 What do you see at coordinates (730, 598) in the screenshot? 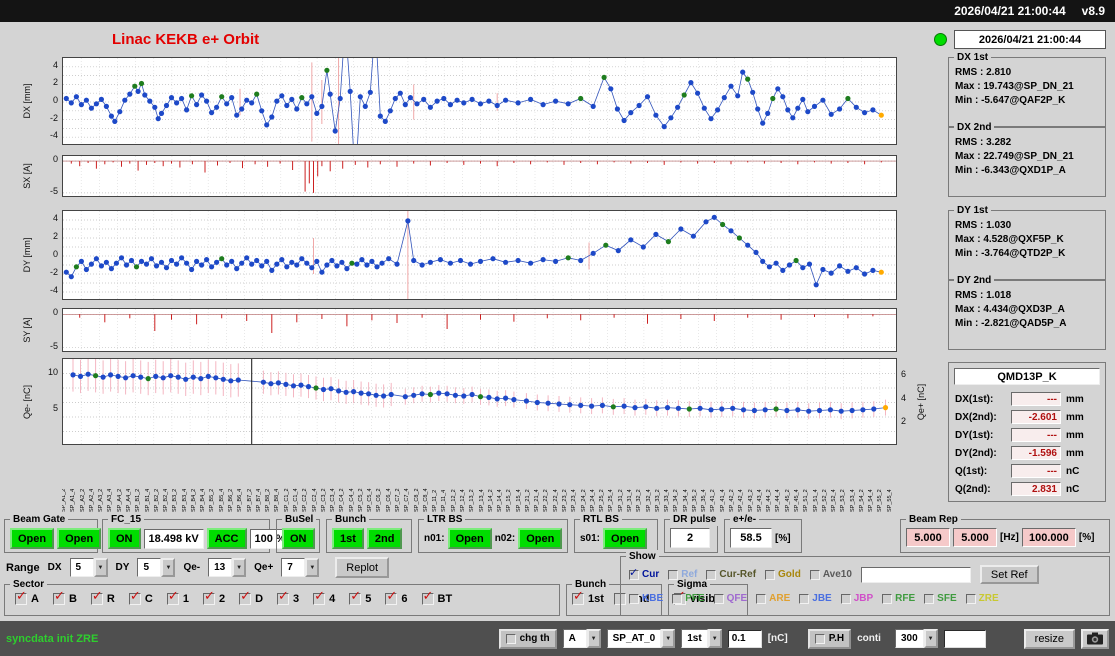
I see `show-qfe-checkbox: QFE` at bounding box center [730, 598].